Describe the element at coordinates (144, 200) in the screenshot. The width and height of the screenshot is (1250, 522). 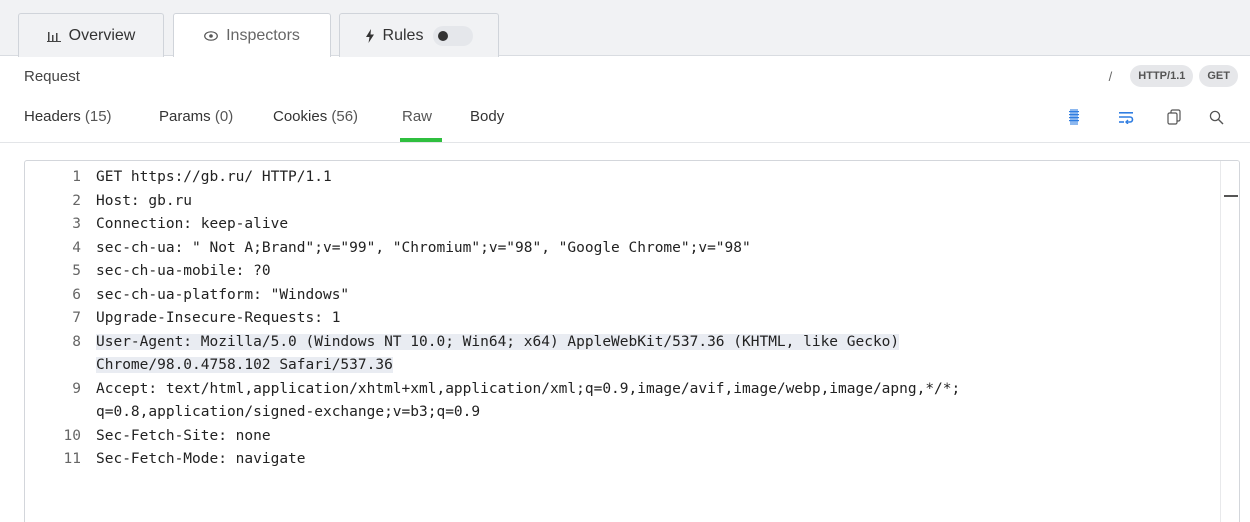
I see `line-text: Host: gb.ru` at that location.